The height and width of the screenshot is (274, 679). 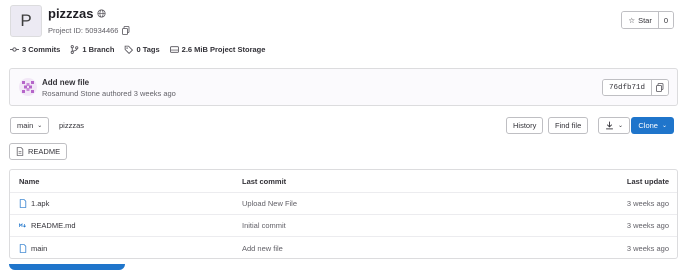 What do you see at coordinates (665, 20) in the screenshot?
I see `star-count: 0` at bounding box center [665, 20].